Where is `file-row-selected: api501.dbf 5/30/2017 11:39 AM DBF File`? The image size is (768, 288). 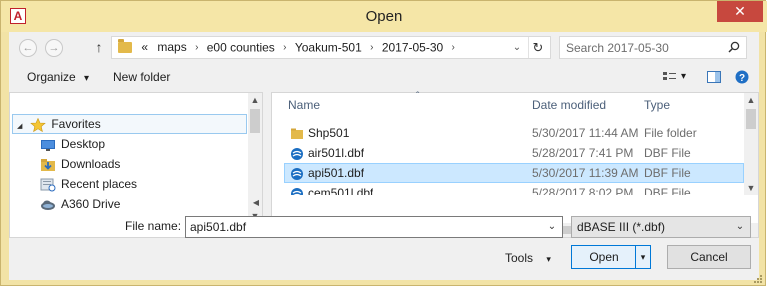 file-row-selected: api501.dbf 5/30/2017 11:39 AM DBF File is located at coordinates (514, 173).